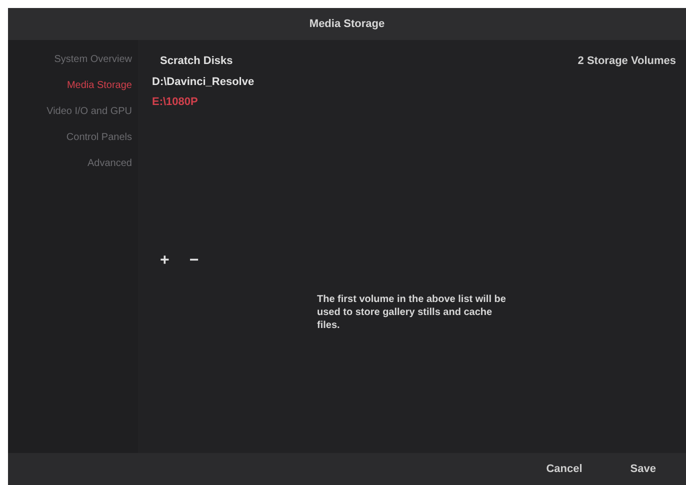 This screenshot has width=686, height=485. I want to click on remove-button: −, so click(194, 260).